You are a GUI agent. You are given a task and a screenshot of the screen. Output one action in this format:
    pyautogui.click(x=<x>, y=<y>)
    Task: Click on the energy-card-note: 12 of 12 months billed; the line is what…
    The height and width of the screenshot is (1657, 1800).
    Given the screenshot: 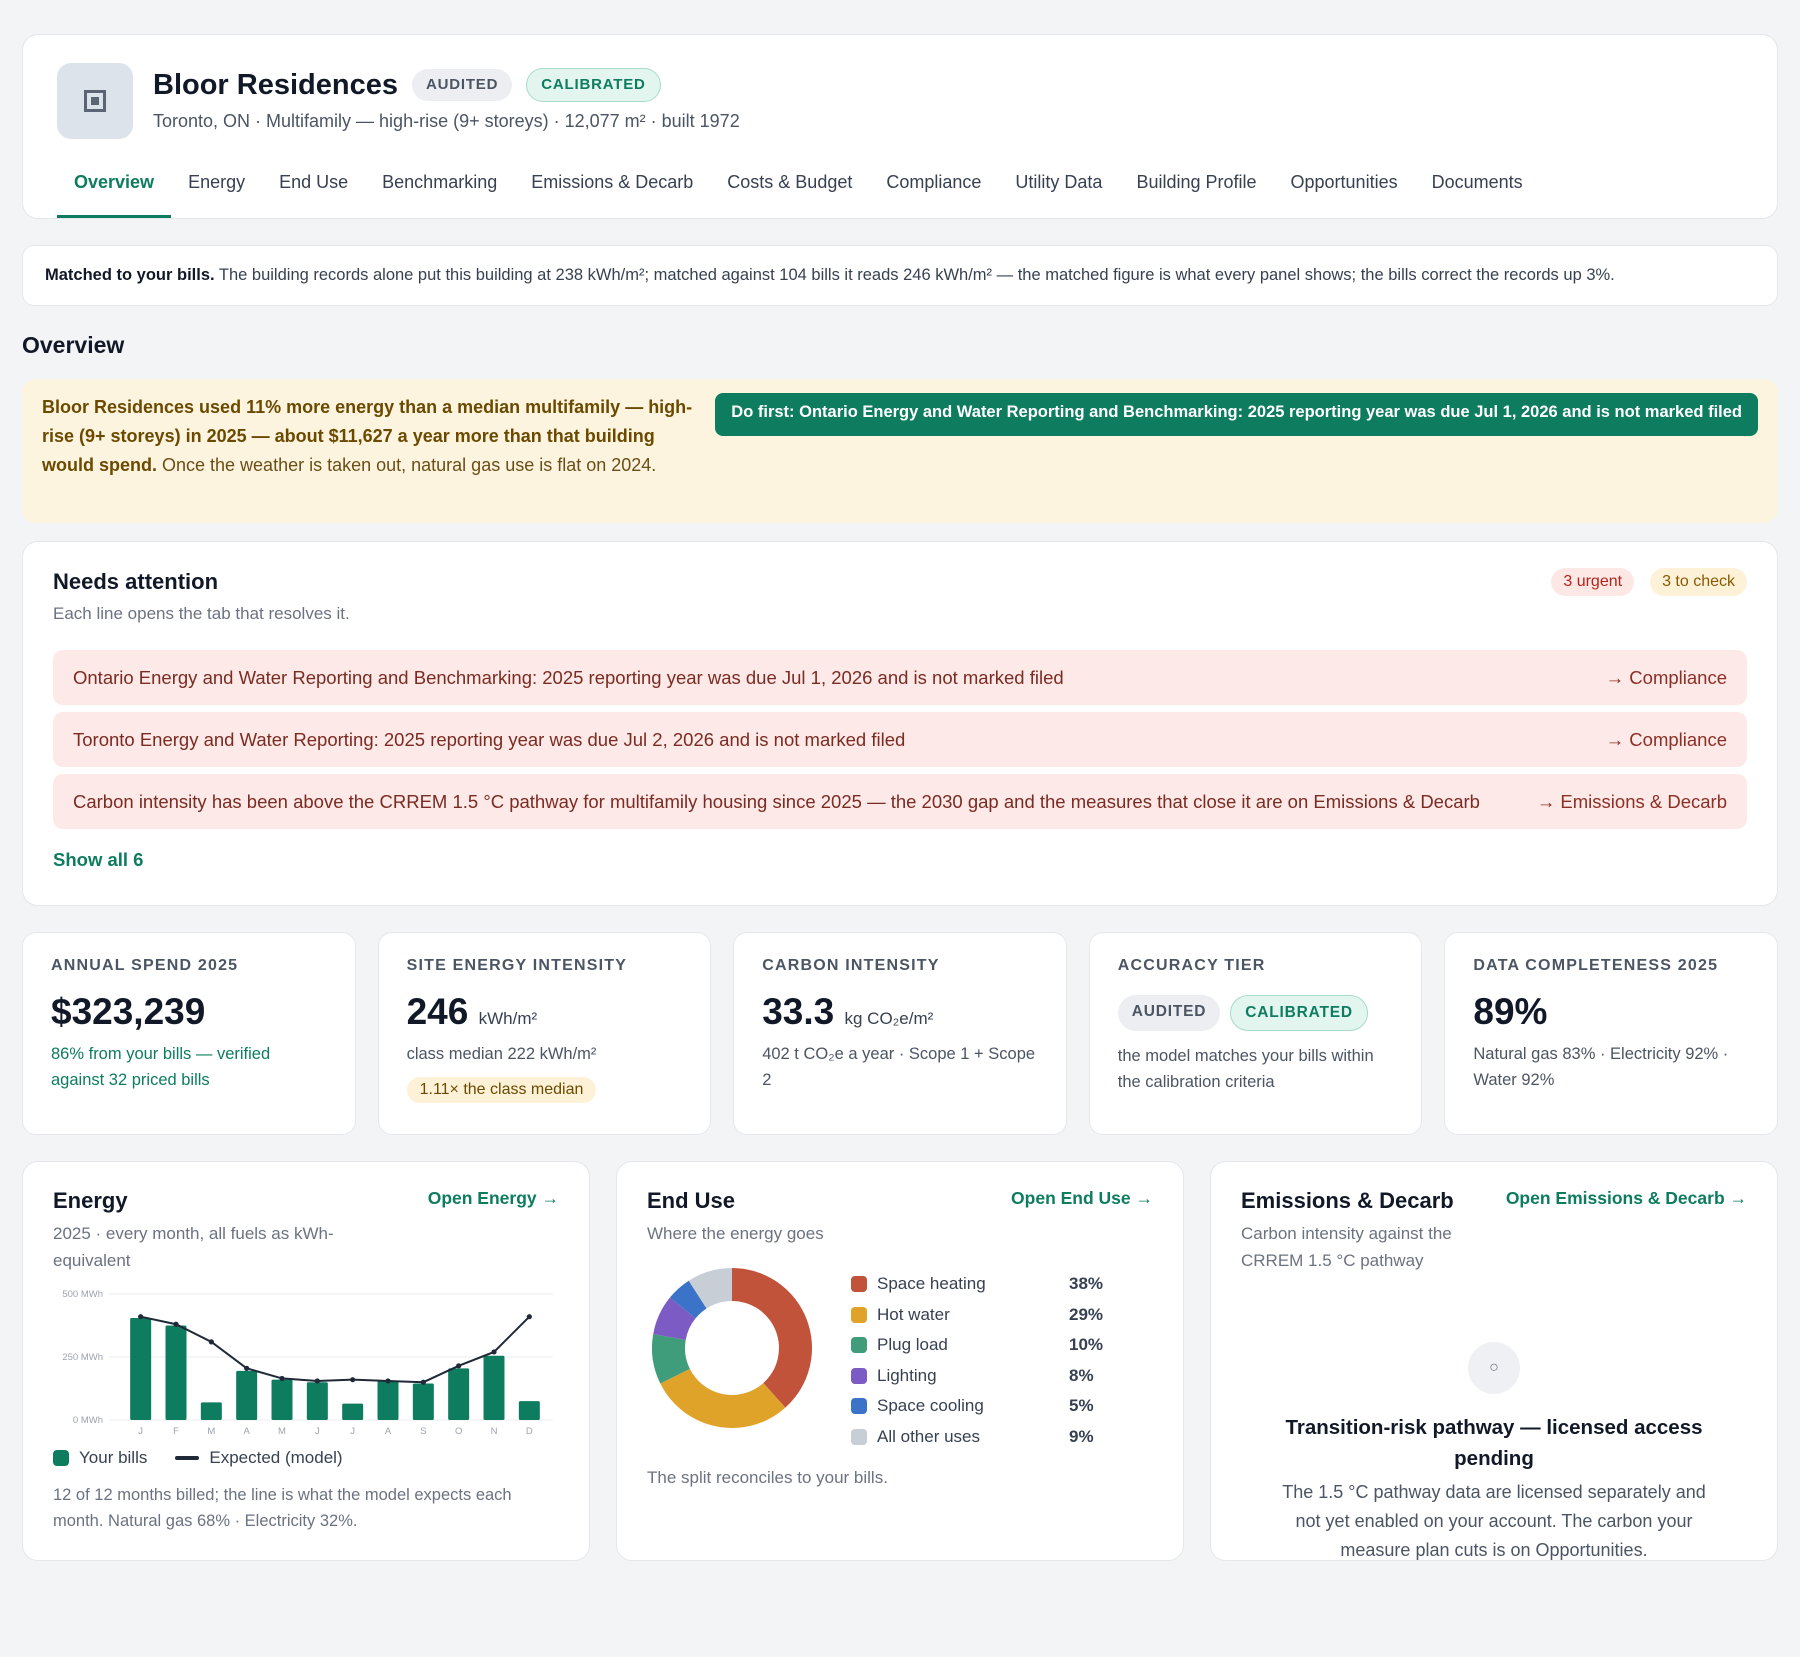 What is the action you would take?
    pyautogui.click(x=282, y=1508)
    